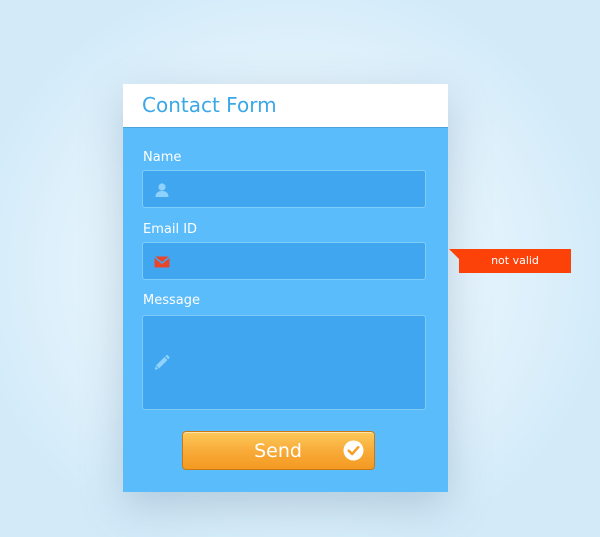 The height and width of the screenshot is (537, 600). Describe the element at coordinates (162, 362) in the screenshot. I see `pencil-icon` at that location.